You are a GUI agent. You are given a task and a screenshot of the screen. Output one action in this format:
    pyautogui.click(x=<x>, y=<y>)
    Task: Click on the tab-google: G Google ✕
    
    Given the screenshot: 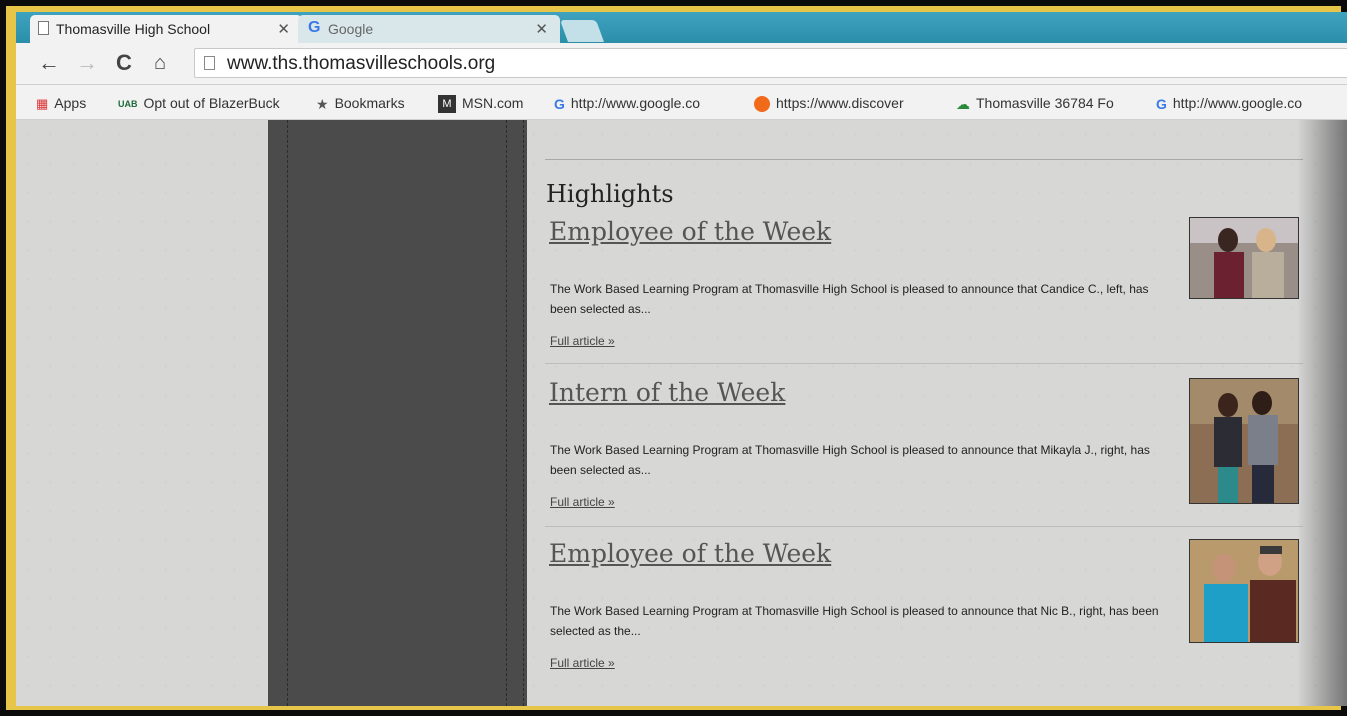 What is the action you would take?
    pyautogui.click(x=429, y=29)
    